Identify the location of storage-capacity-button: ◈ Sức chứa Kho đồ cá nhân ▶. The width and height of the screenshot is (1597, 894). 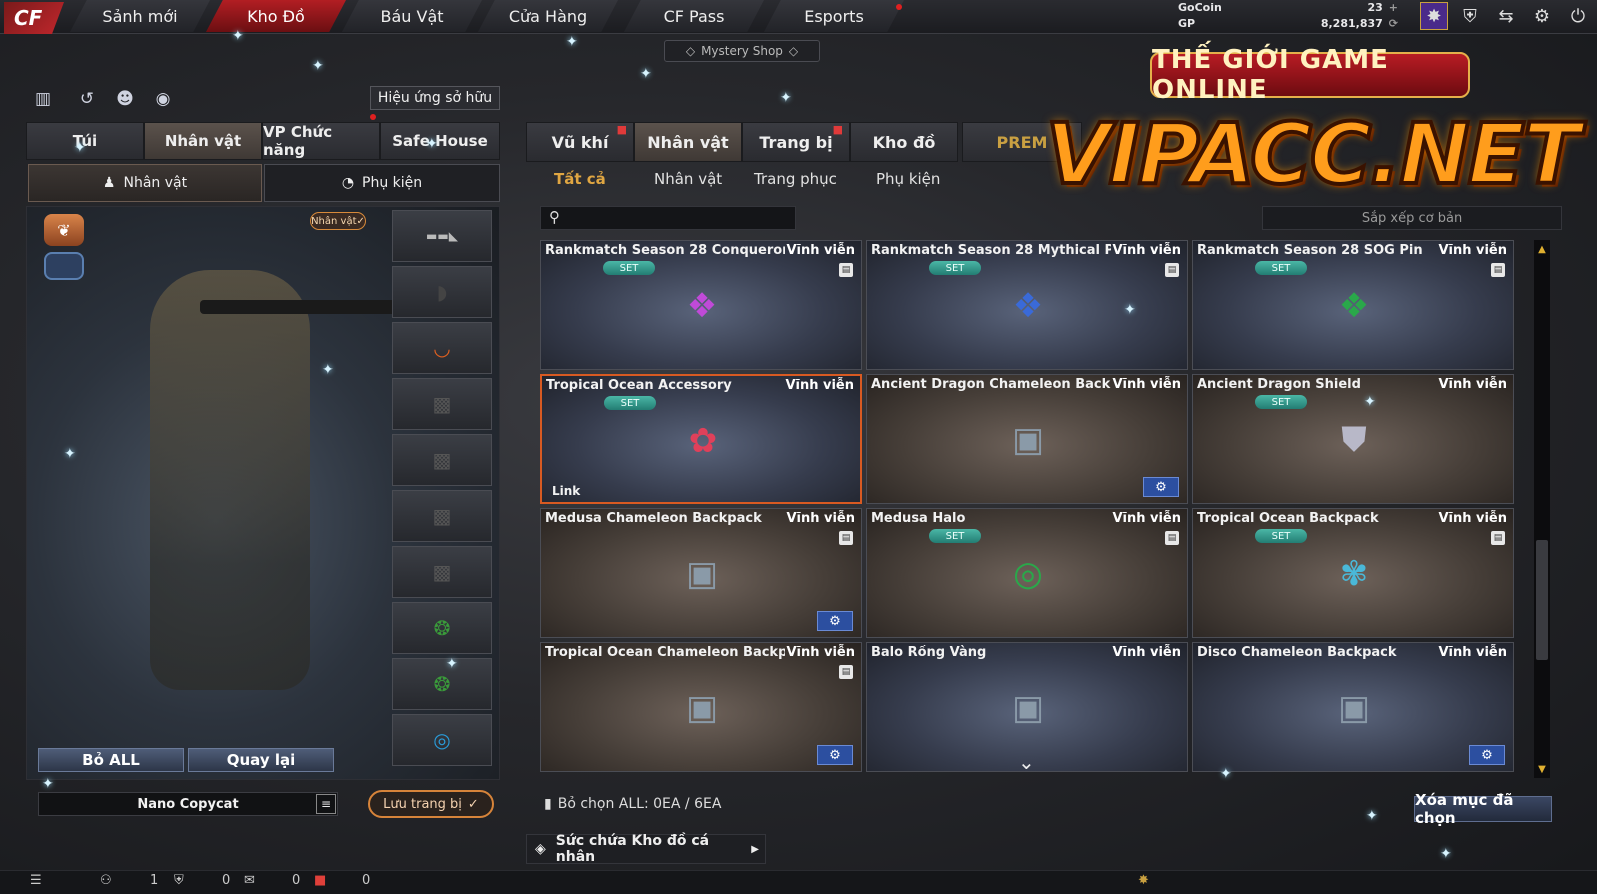
(646, 849).